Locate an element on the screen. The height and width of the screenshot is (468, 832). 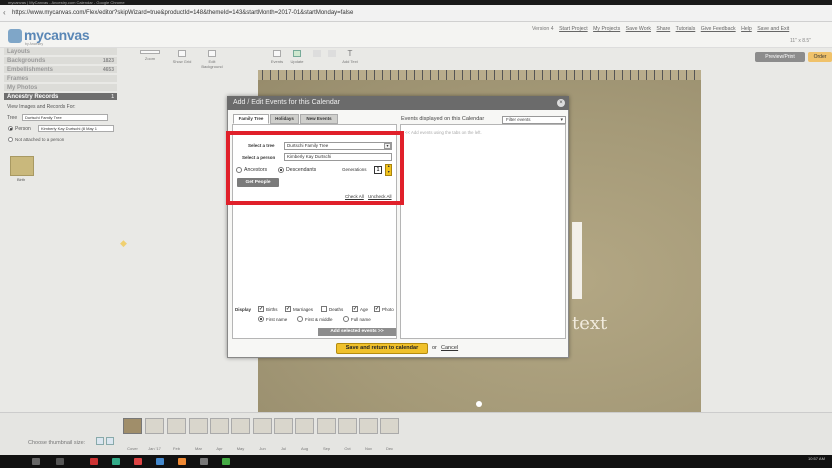
thumb-label-nov: Nov is located at coordinates (368, 448).